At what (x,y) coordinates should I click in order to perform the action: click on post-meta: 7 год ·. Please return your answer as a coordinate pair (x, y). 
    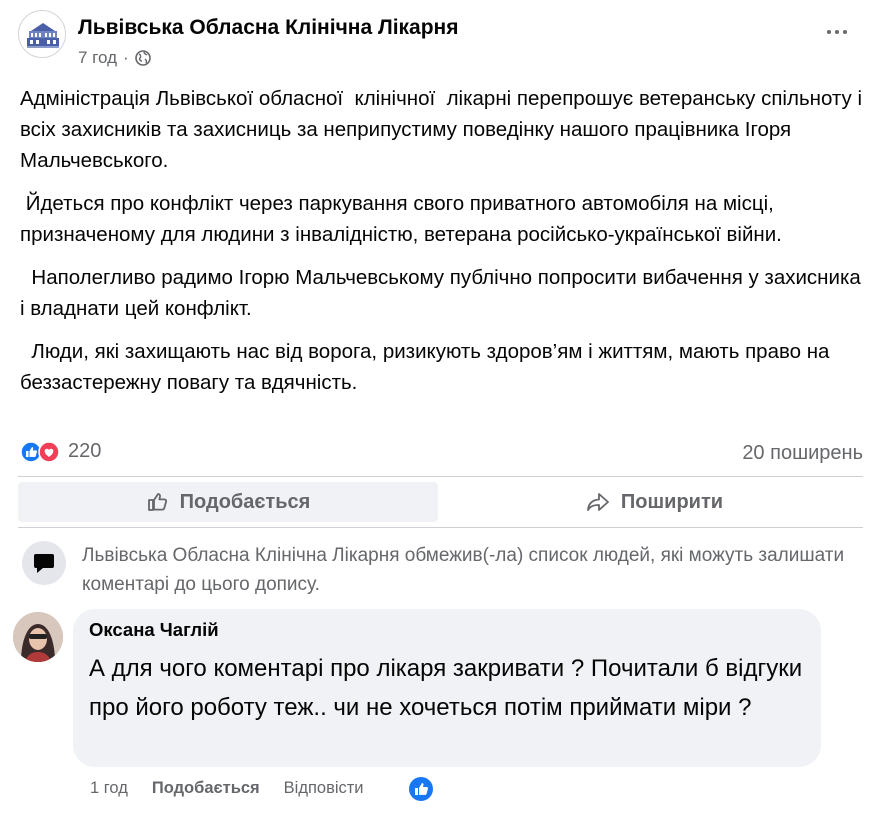
    Looking at the image, I should click on (114, 58).